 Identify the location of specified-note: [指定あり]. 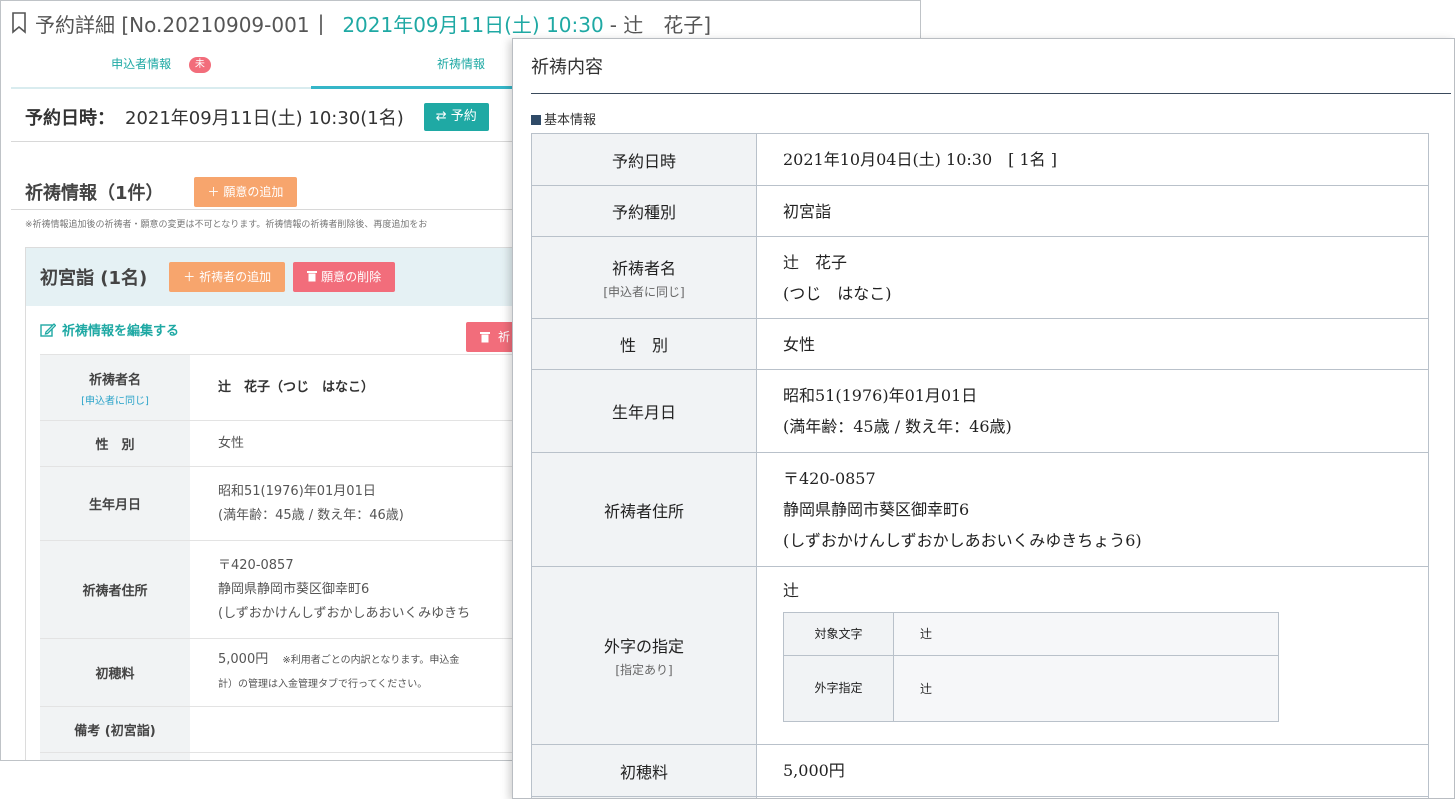
(644, 670).